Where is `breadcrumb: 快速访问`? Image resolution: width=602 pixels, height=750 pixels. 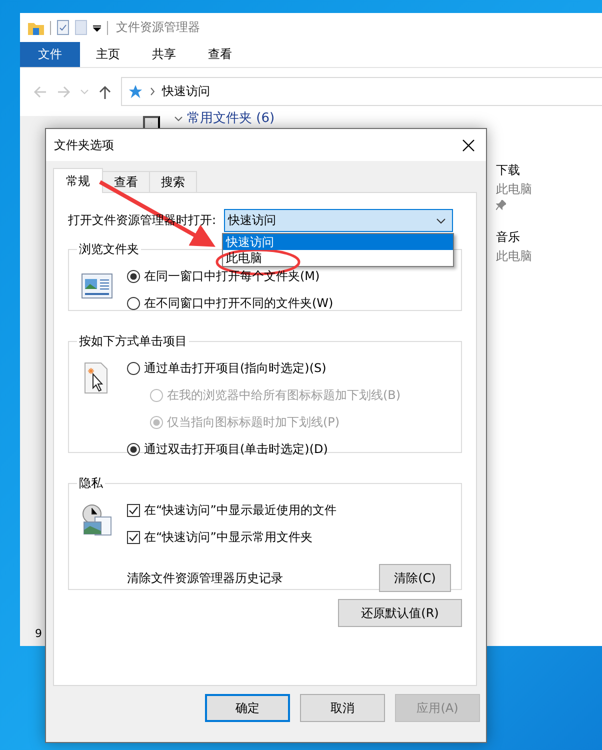 breadcrumb: 快速访问 is located at coordinates (186, 91).